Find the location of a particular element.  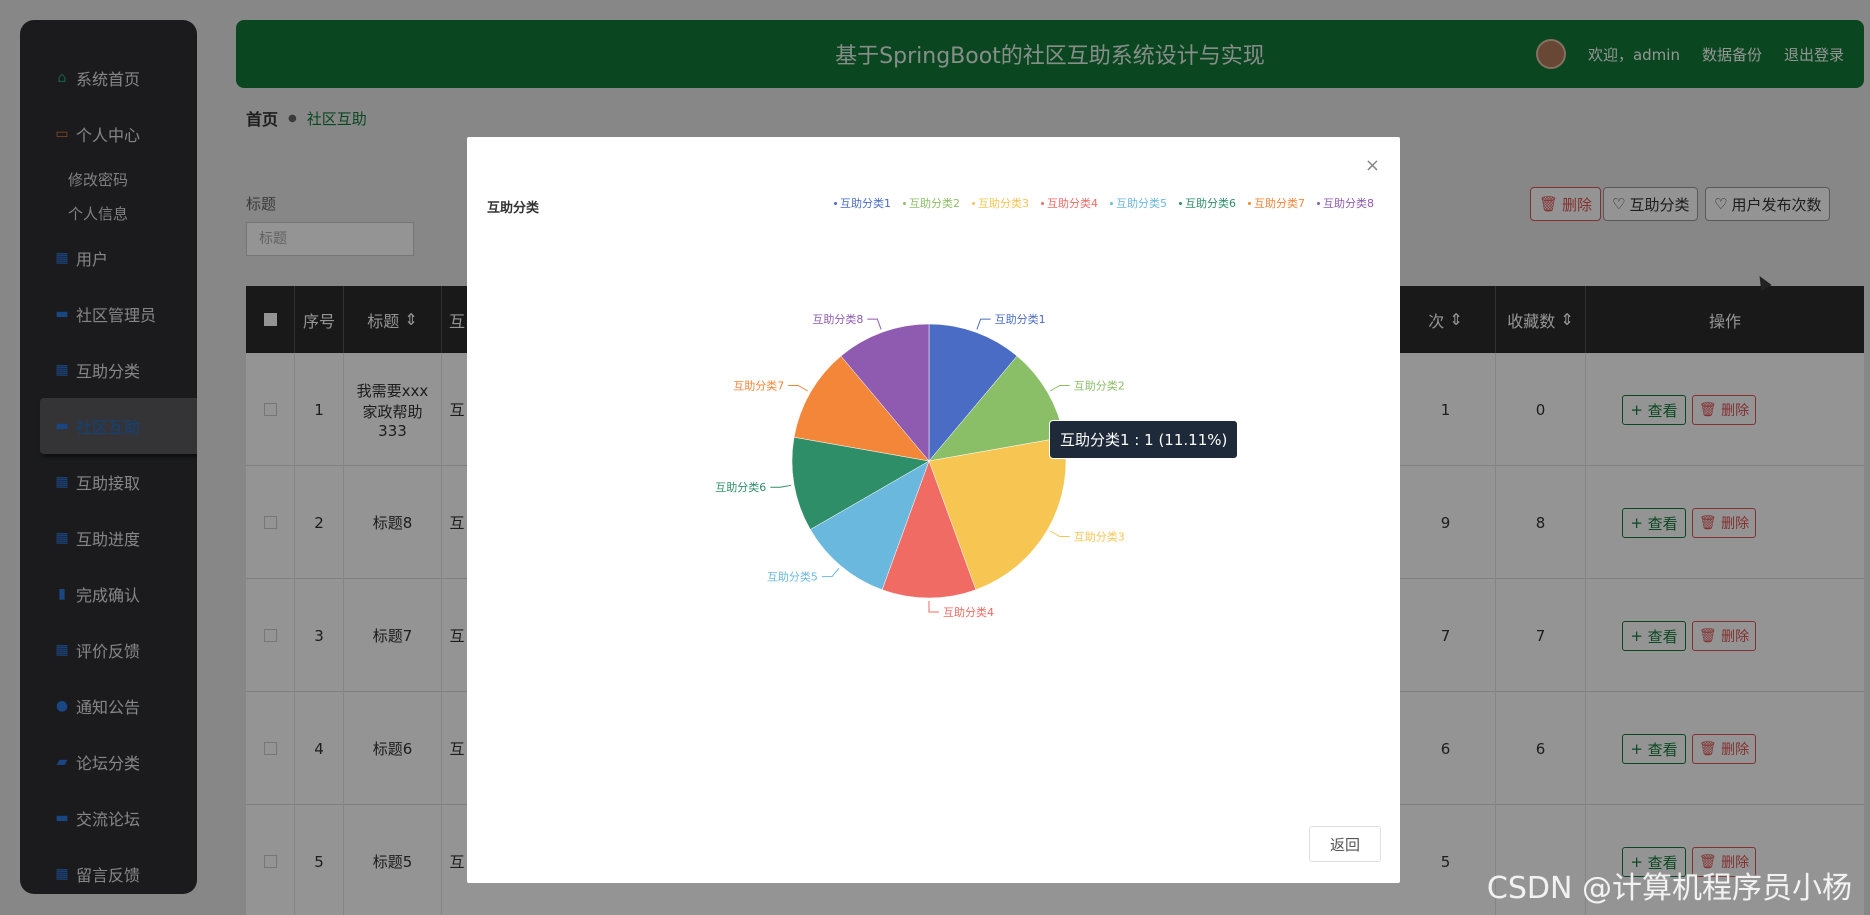

legend-item: 互助分类3 is located at coordinates (1000, 203).